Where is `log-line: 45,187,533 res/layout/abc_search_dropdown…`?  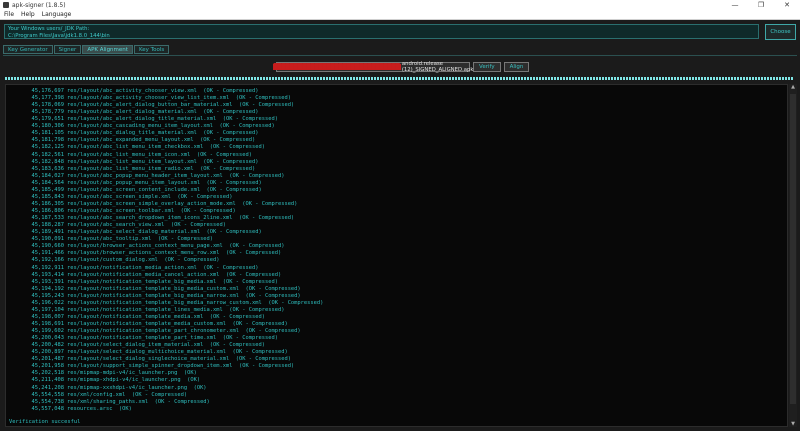
log-line: 45,187,533 res/layout/abc_search_dropdown… is located at coordinates (152, 218).